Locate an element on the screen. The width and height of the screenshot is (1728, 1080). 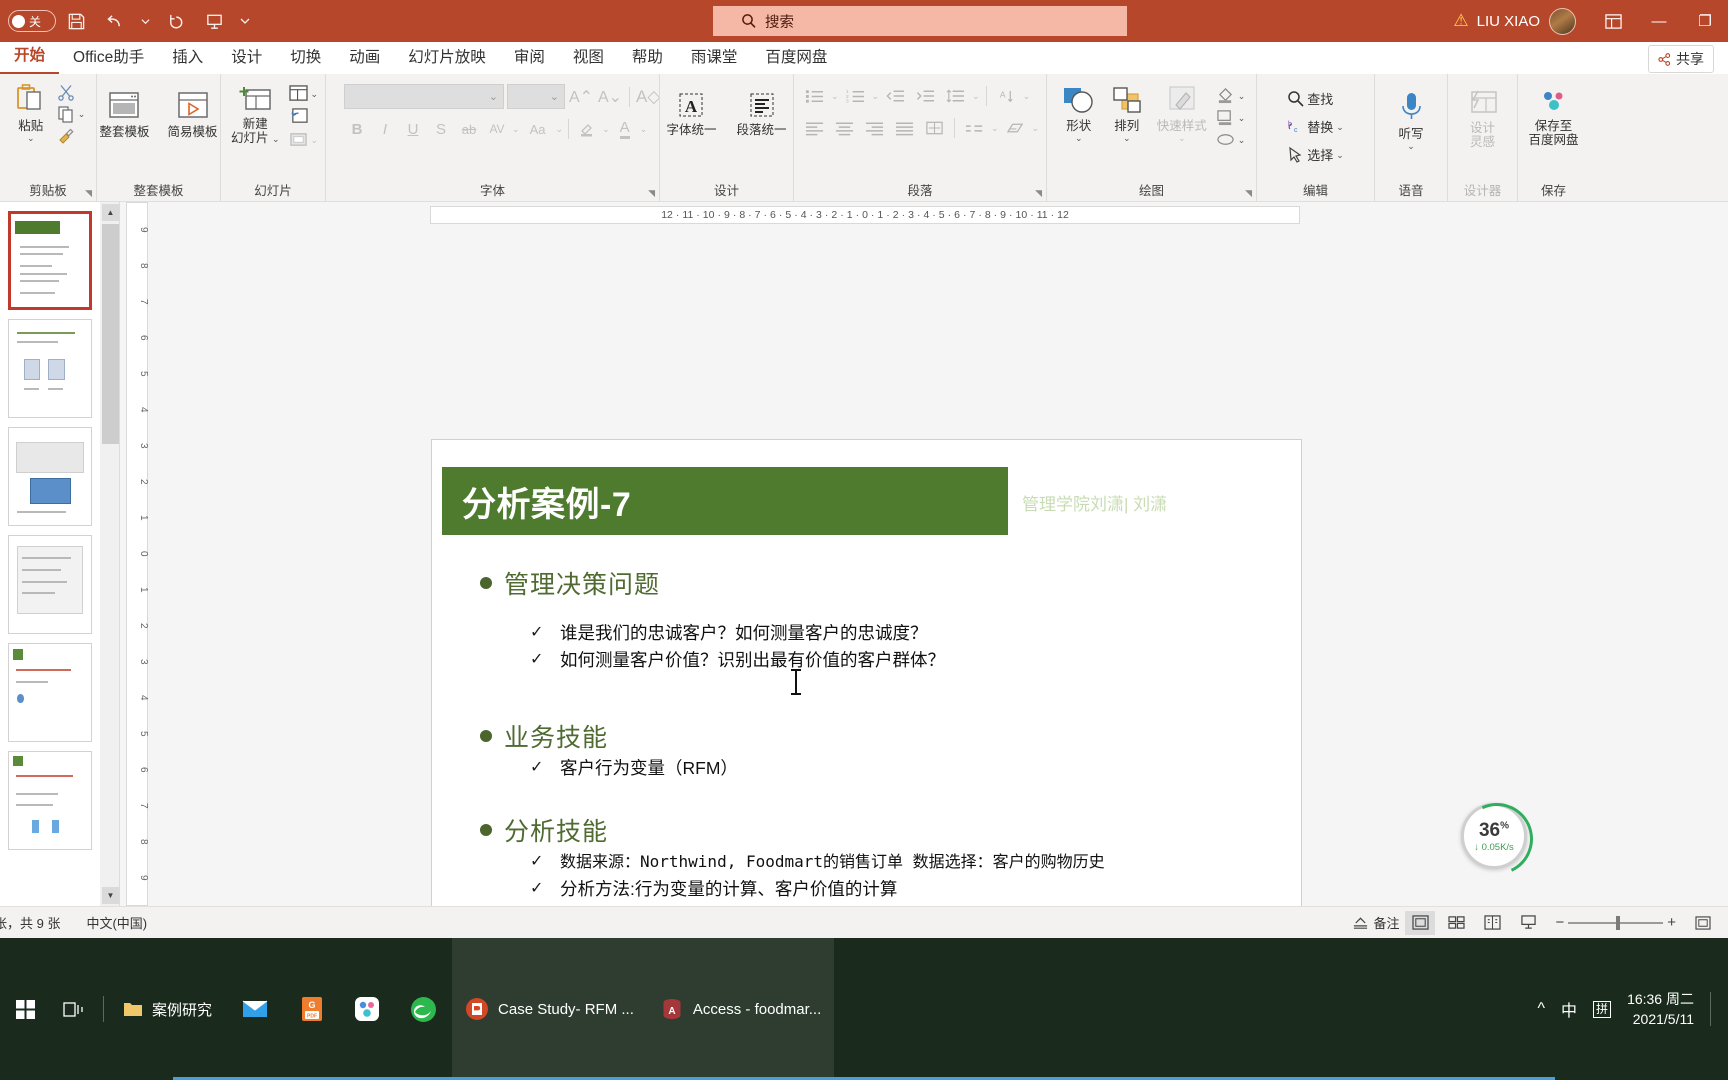
shape-effects-caret: ⌄ is located at coordinates (1242, 139).